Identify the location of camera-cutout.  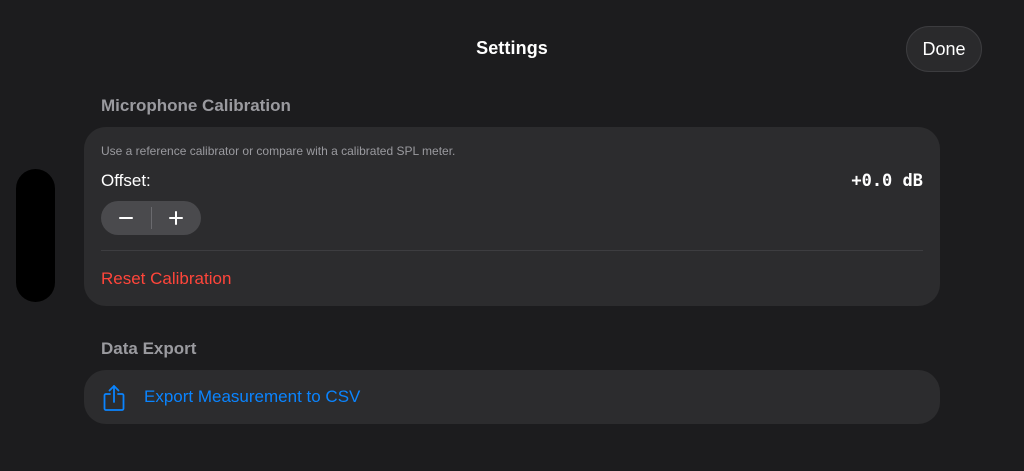
(35, 235).